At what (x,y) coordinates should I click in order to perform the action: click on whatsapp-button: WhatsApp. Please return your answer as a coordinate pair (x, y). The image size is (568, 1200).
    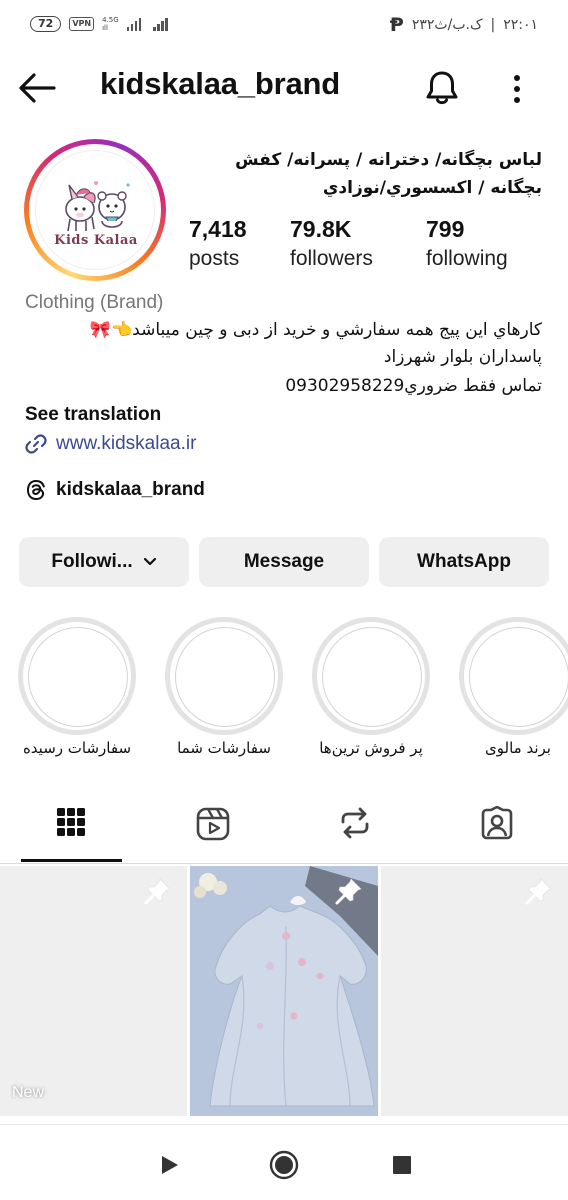
    Looking at the image, I should click on (464, 562).